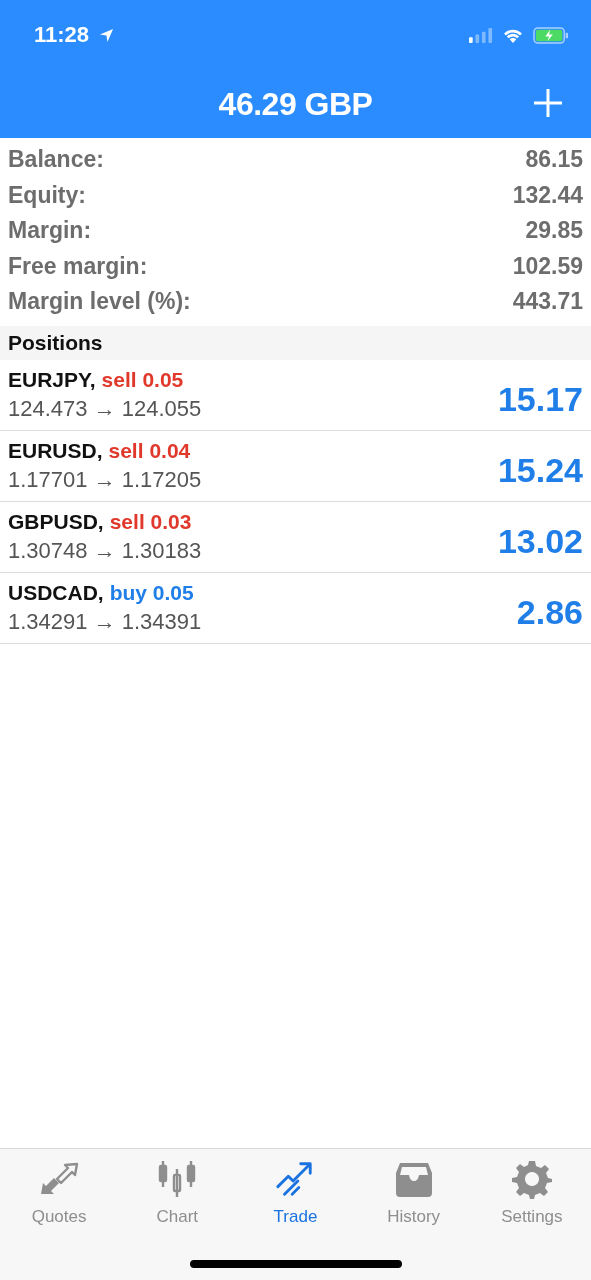 The height and width of the screenshot is (1280, 591). I want to click on summary-label: Free margin:, so click(78, 266).